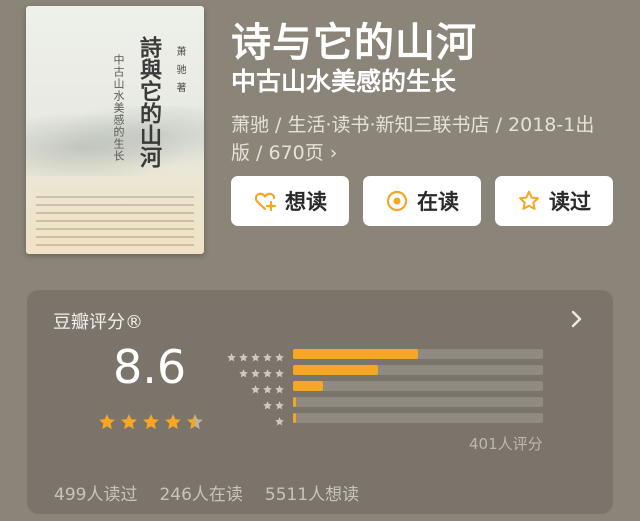  Describe the element at coordinates (115, 221) in the screenshot. I see `cover-blurb` at that location.